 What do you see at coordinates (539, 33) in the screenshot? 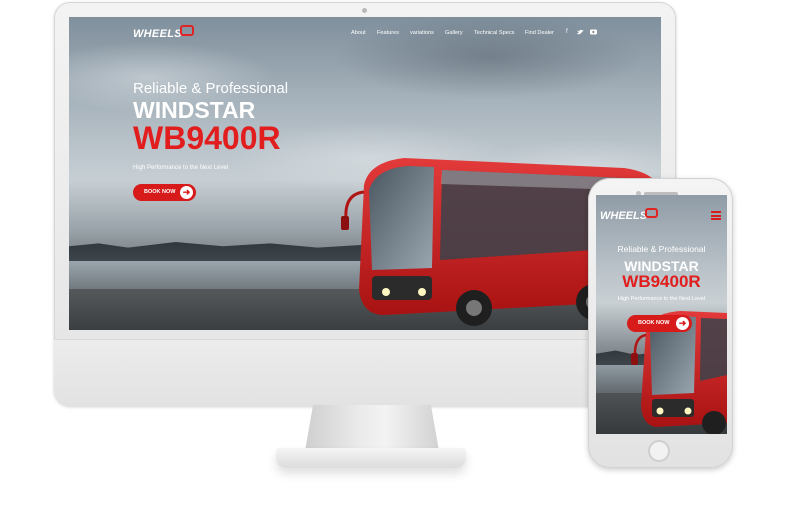
I see `nav-find-dealer: Find Dealer` at bounding box center [539, 33].